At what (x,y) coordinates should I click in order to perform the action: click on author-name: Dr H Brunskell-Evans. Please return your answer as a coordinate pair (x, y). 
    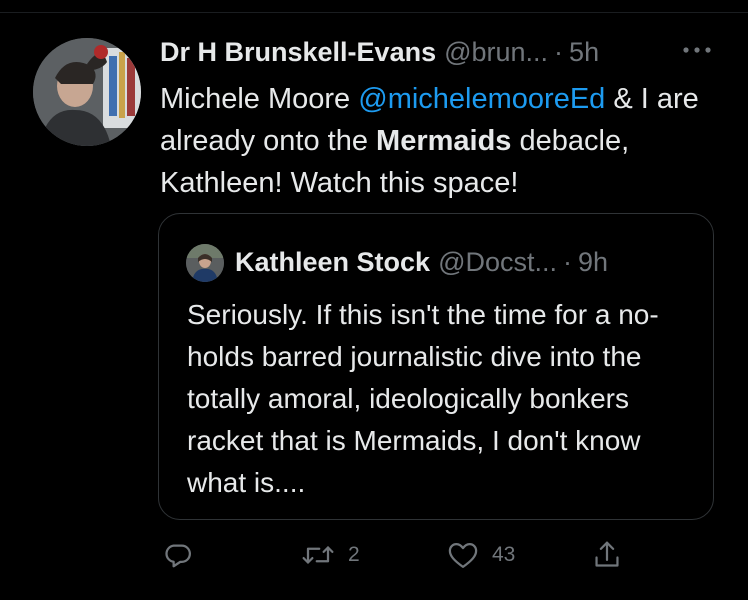
    Looking at the image, I should click on (298, 52).